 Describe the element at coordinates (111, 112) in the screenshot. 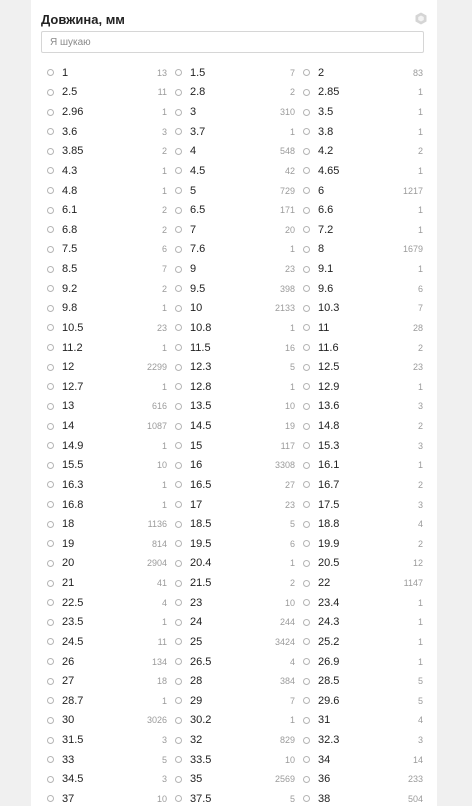

I see `filter-option: 2.96 1` at that location.